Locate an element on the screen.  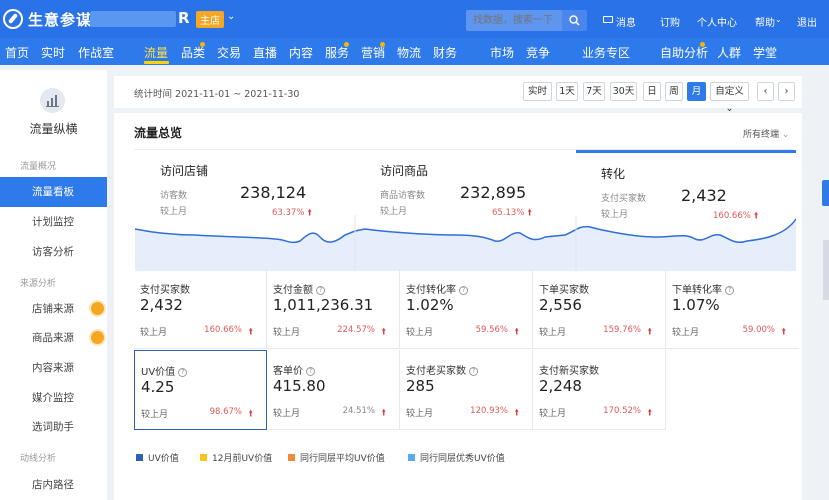
period-day-button: 日 is located at coordinates (652, 91).